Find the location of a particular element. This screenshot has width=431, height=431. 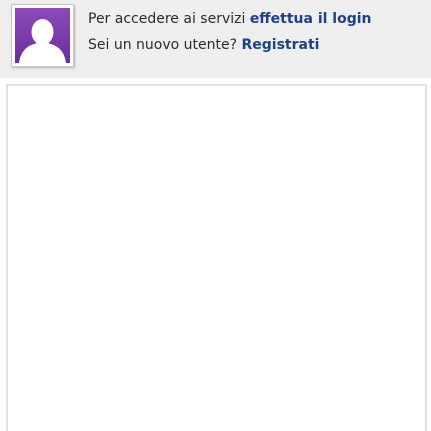

avatar-frame is located at coordinates (42, 35).